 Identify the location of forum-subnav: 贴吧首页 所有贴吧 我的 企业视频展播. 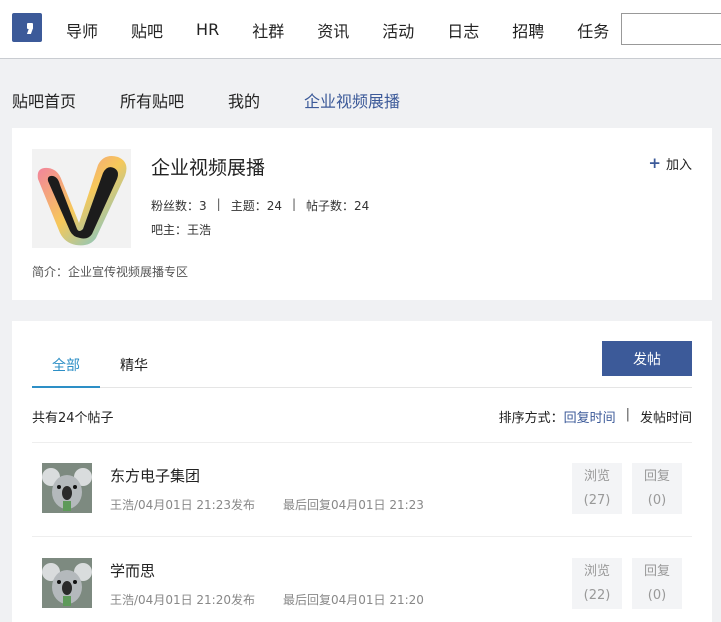
(228, 100).